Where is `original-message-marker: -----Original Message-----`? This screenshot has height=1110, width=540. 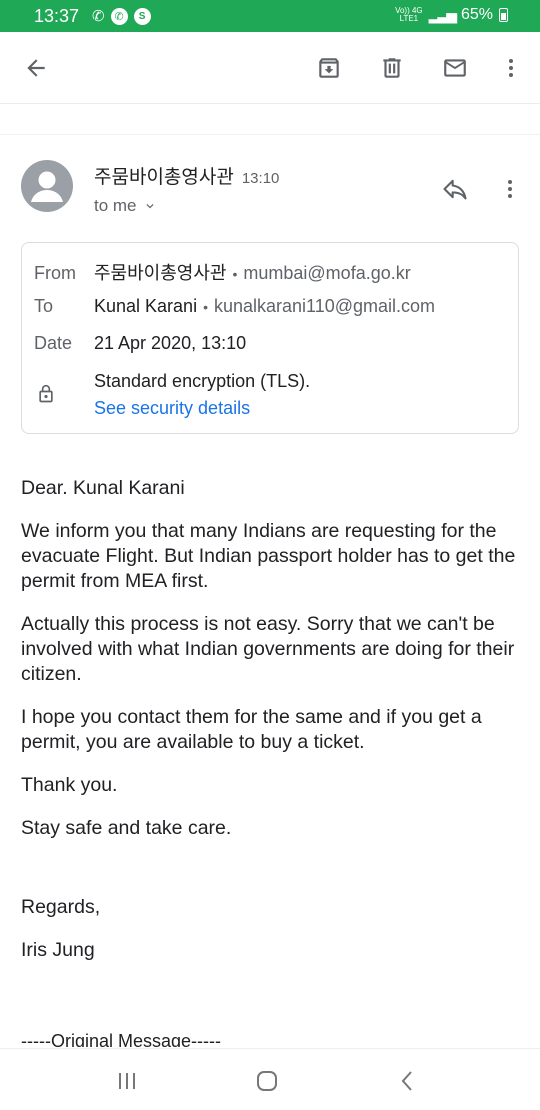 original-message-marker: -----Original Message----- is located at coordinates (121, 1039).